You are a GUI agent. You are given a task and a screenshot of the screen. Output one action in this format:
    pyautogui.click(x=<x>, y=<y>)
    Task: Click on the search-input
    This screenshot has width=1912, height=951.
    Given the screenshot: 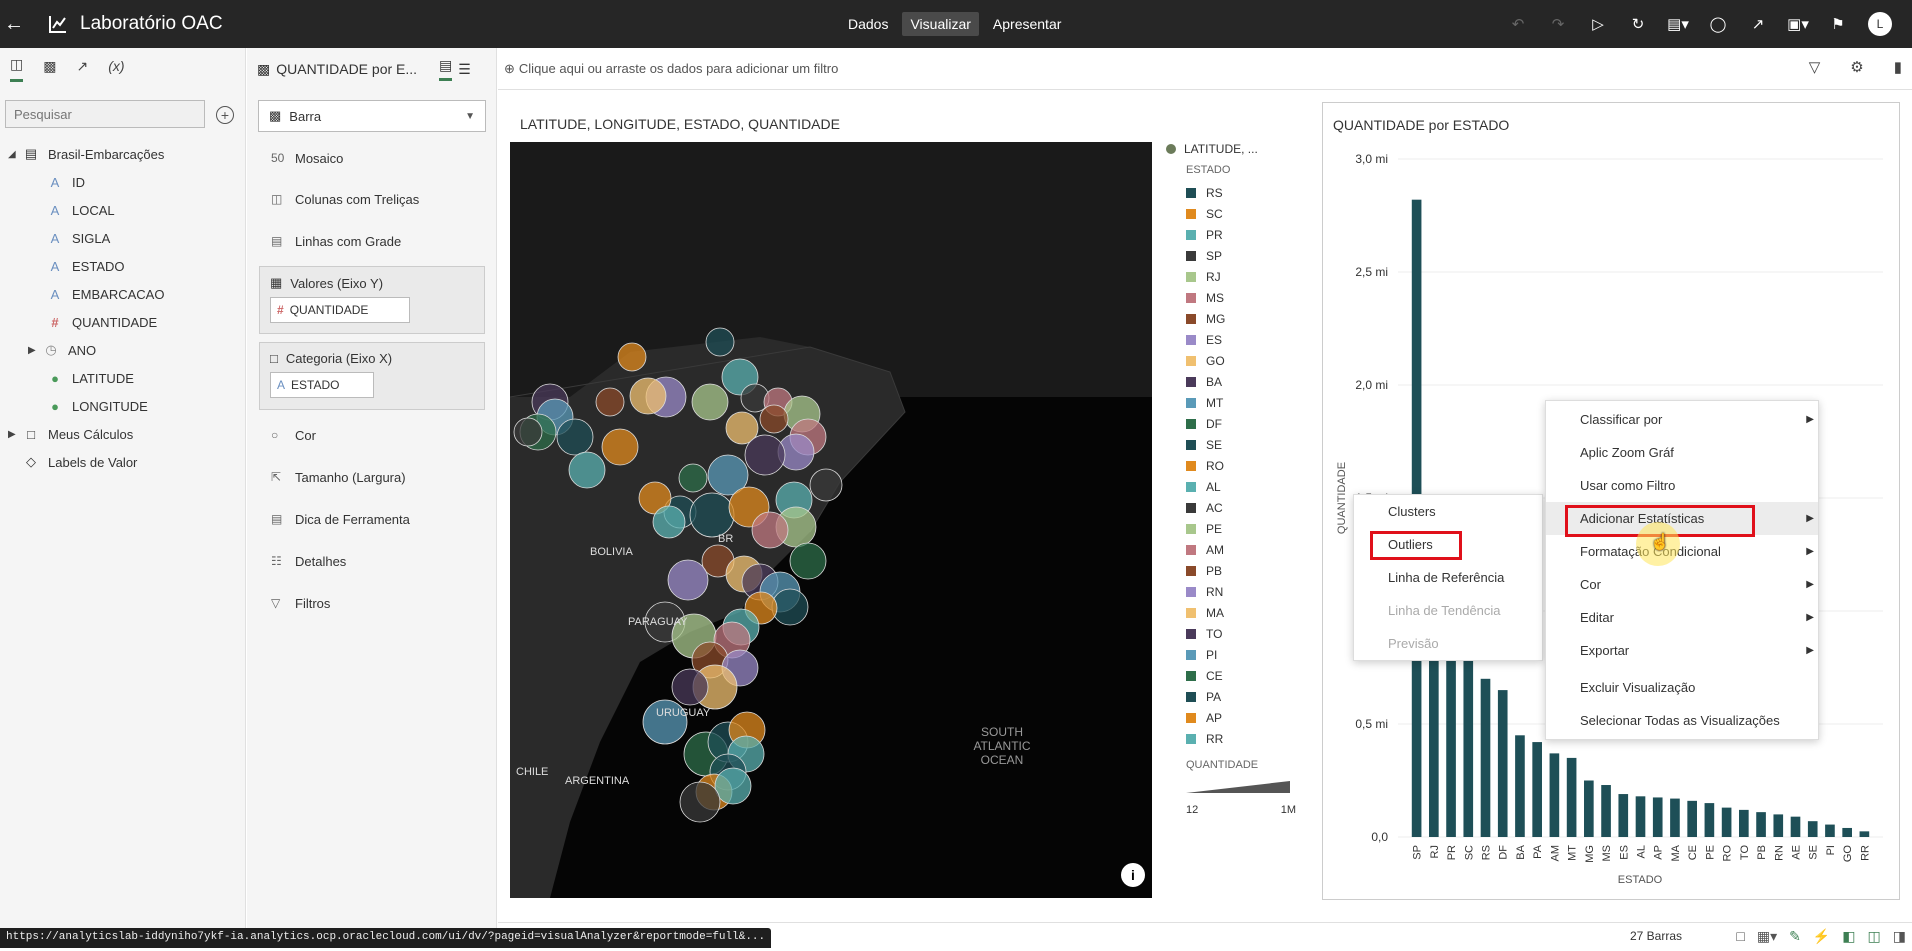 What is the action you would take?
    pyautogui.click(x=105, y=114)
    